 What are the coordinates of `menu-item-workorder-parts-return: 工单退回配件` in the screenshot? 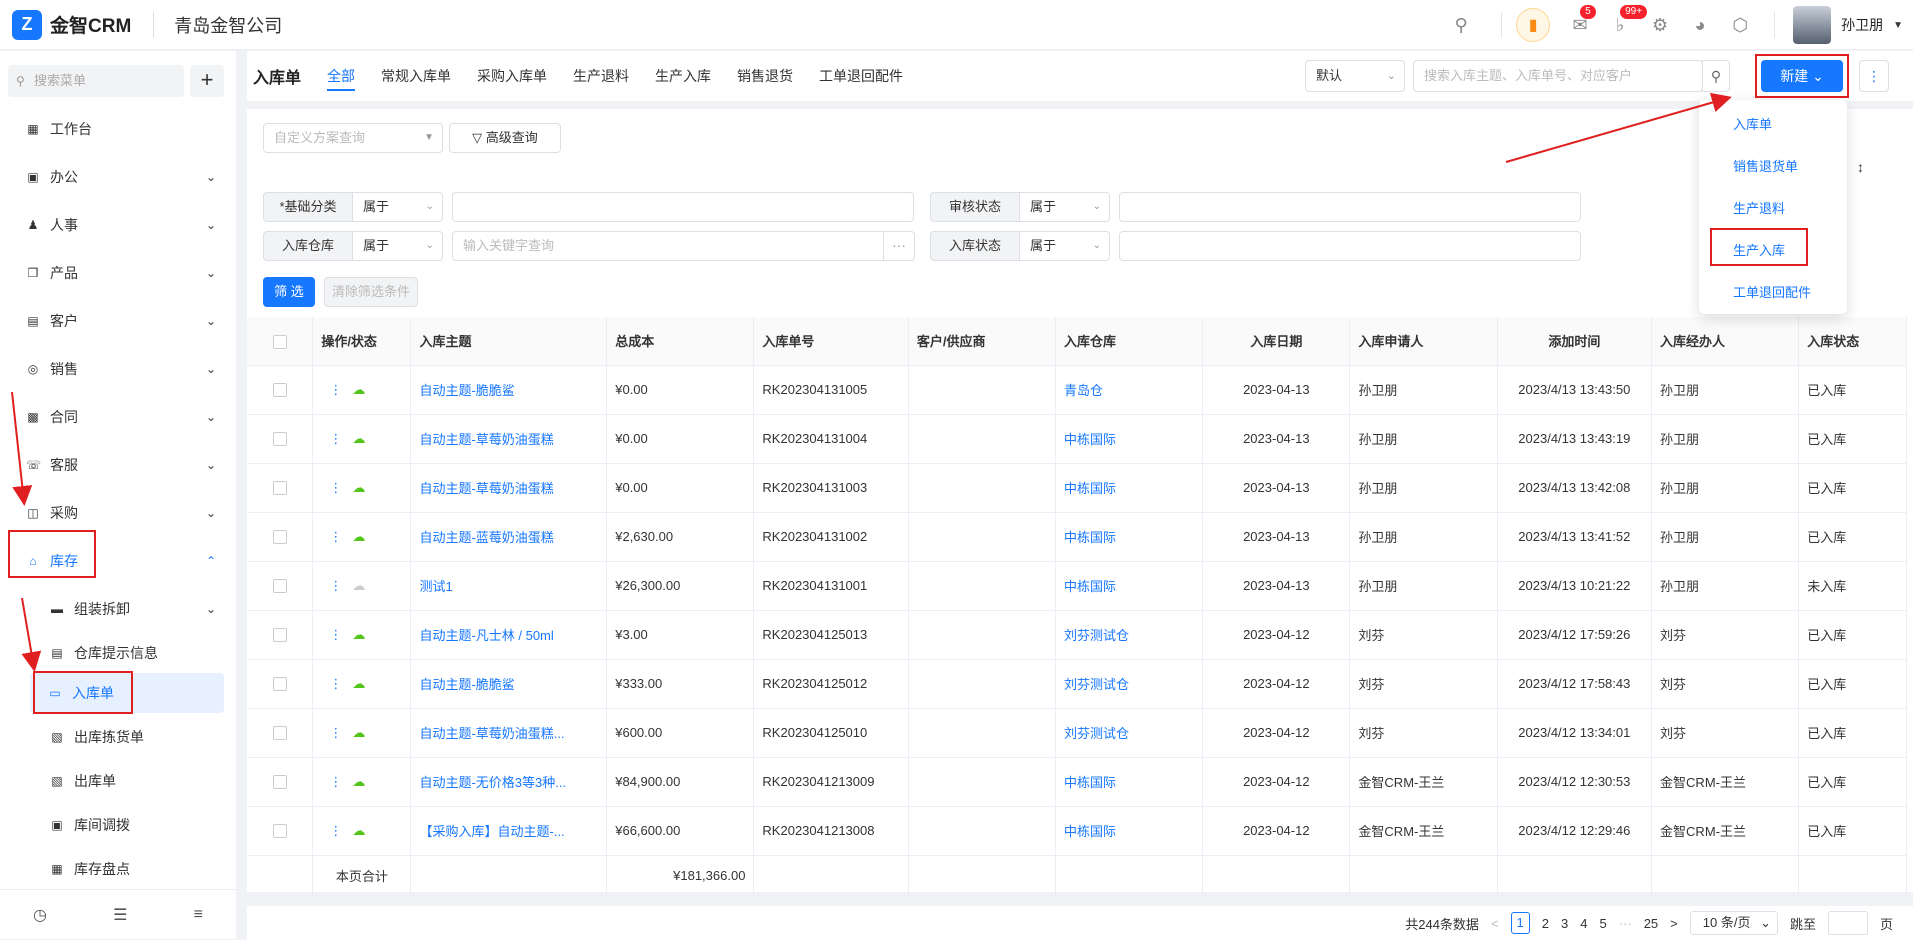 It's located at (1773, 293).